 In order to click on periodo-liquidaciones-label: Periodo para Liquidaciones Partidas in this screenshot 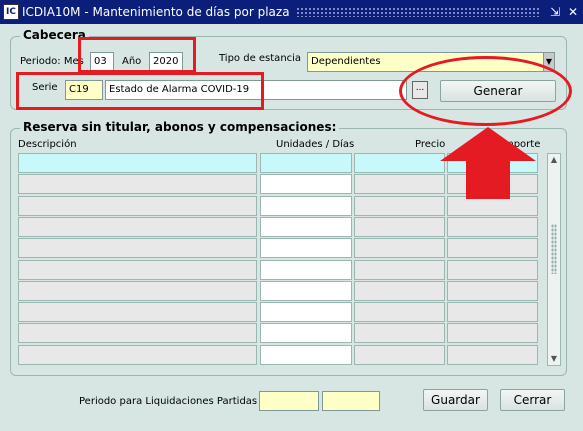, I will do `click(168, 401)`.